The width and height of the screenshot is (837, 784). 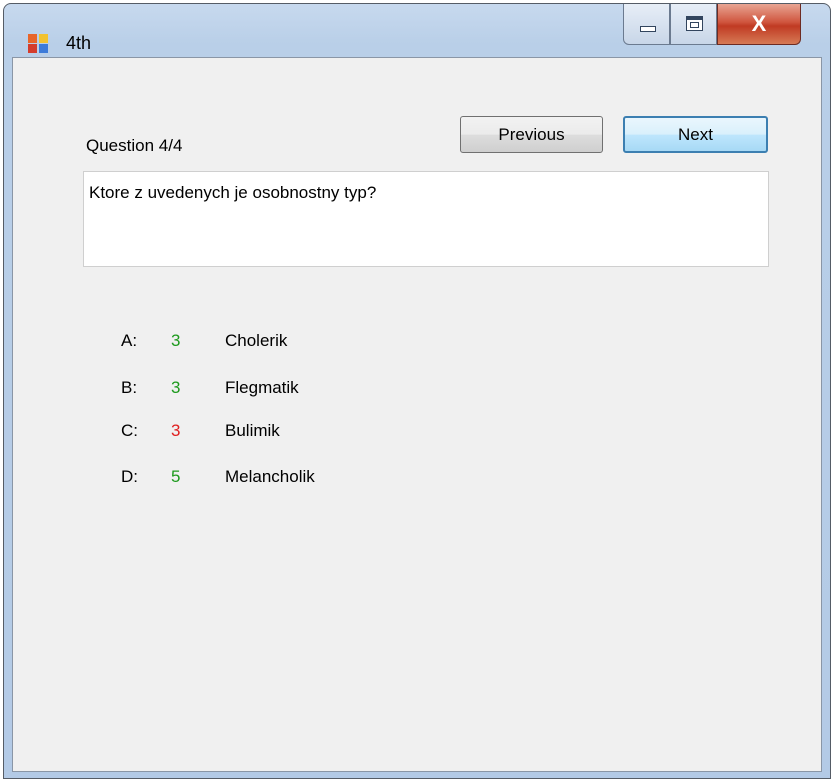 I want to click on previous-button: Previous, so click(x=531, y=134).